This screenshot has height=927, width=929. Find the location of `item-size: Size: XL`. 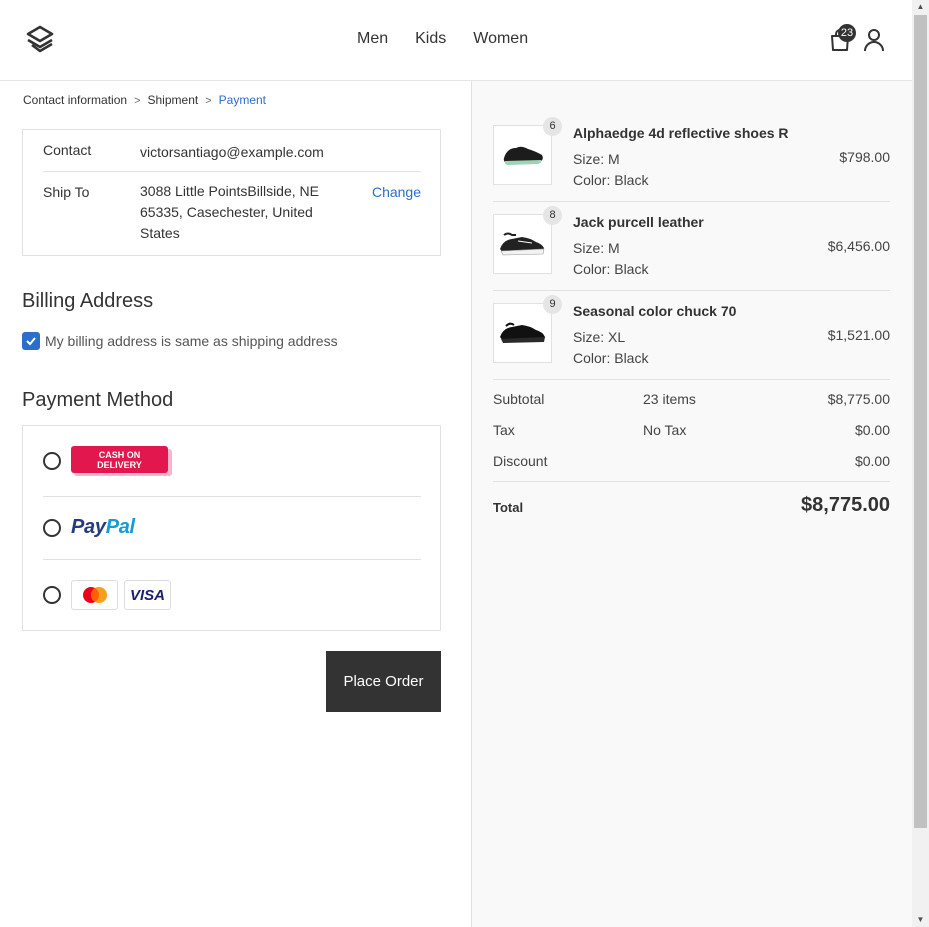

item-size: Size: XL is located at coordinates (599, 337).